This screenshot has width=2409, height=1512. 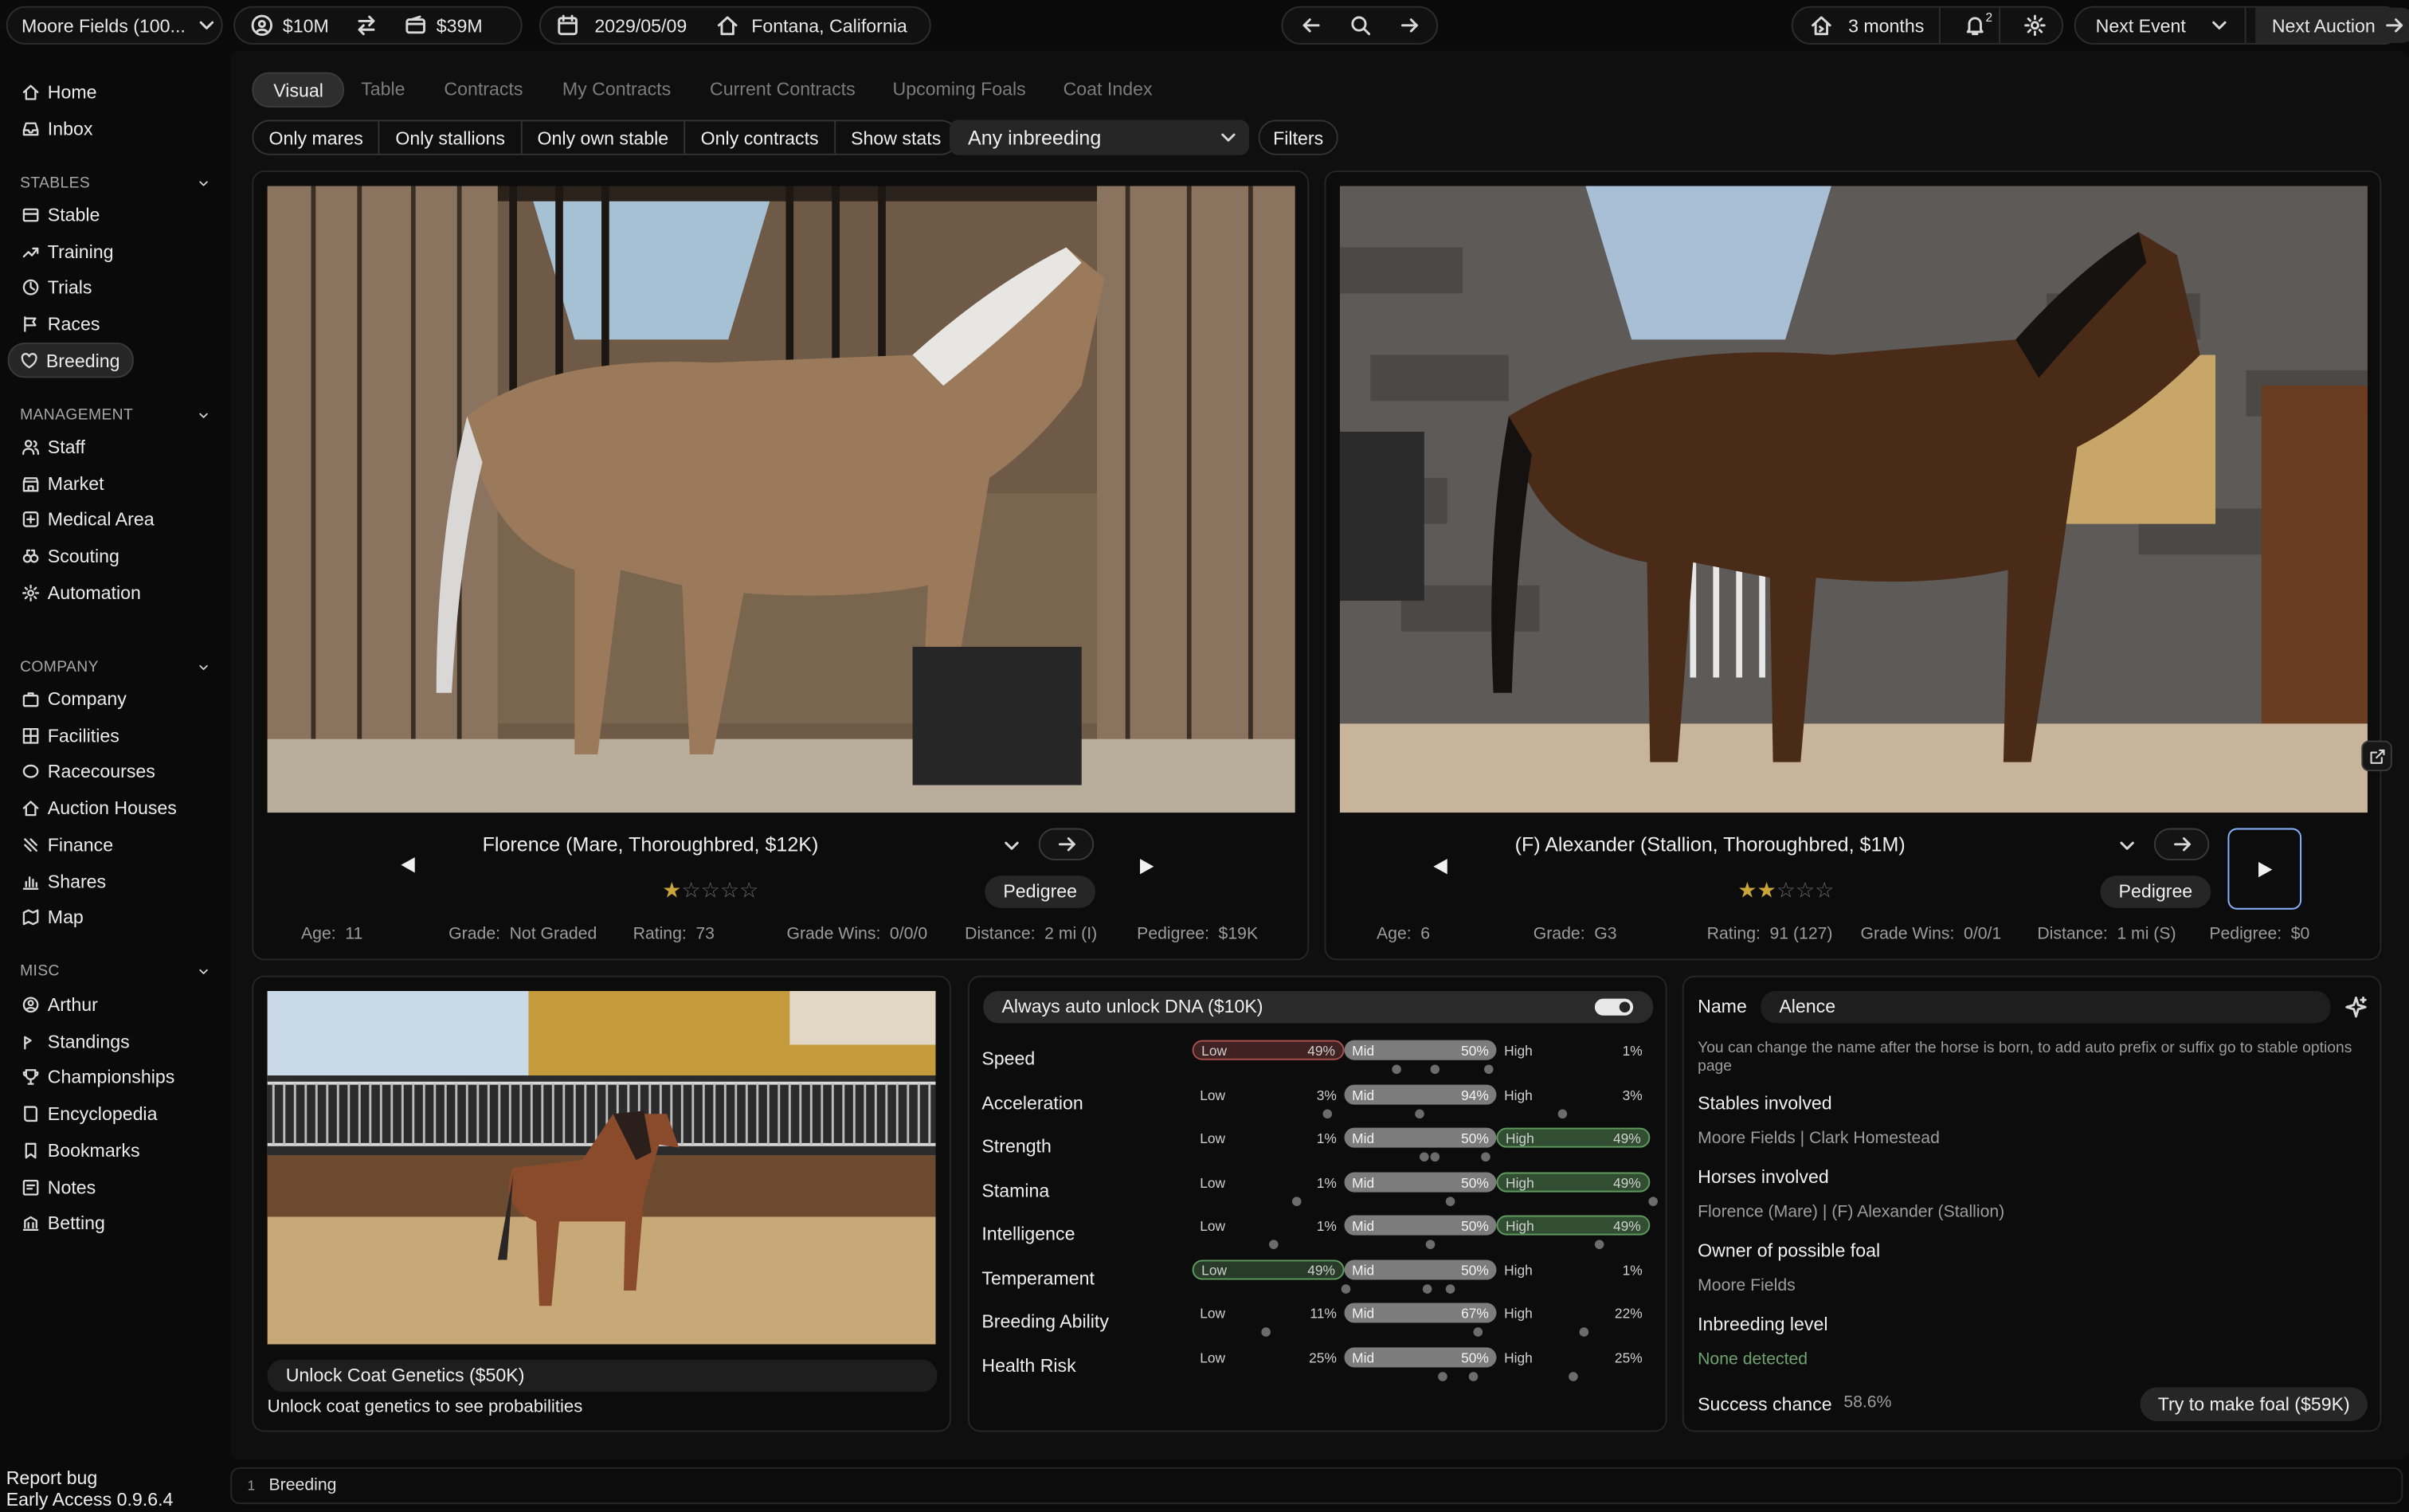 What do you see at coordinates (1359, 25) in the screenshot?
I see `search-icon` at bounding box center [1359, 25].